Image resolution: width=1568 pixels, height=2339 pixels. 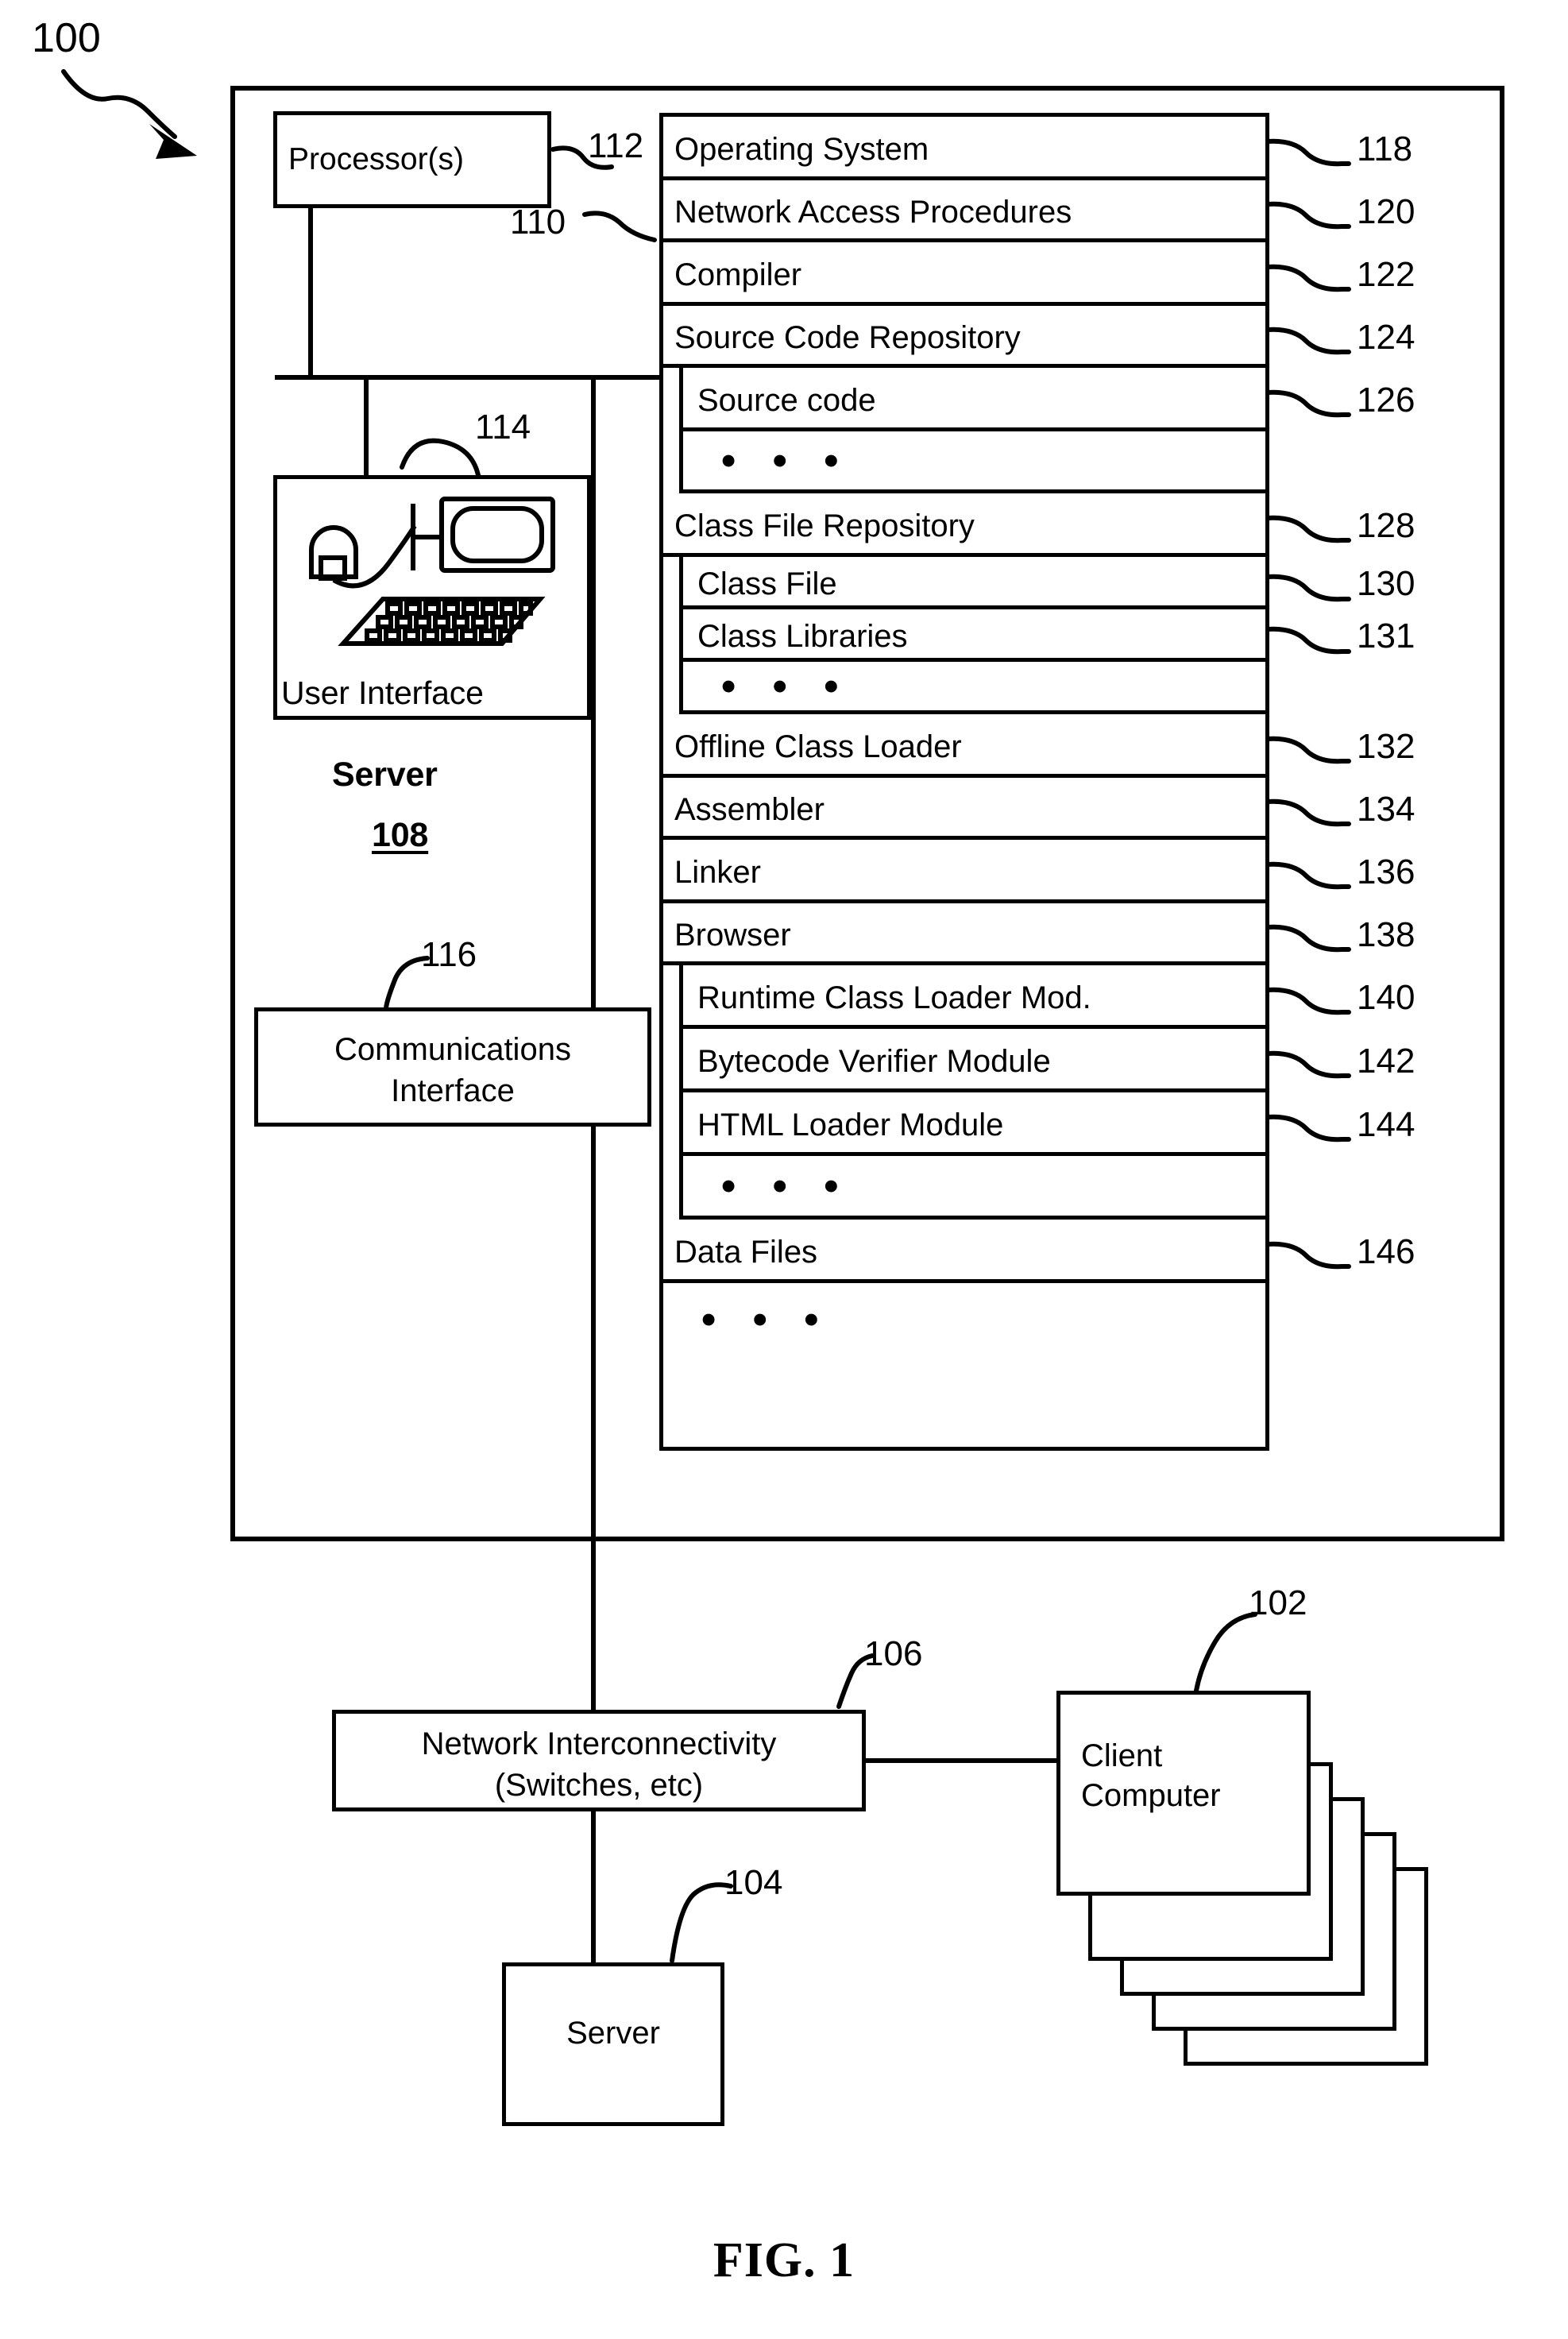 I want to click on bottom-server-box: Server, so click(x=613, y=2044).